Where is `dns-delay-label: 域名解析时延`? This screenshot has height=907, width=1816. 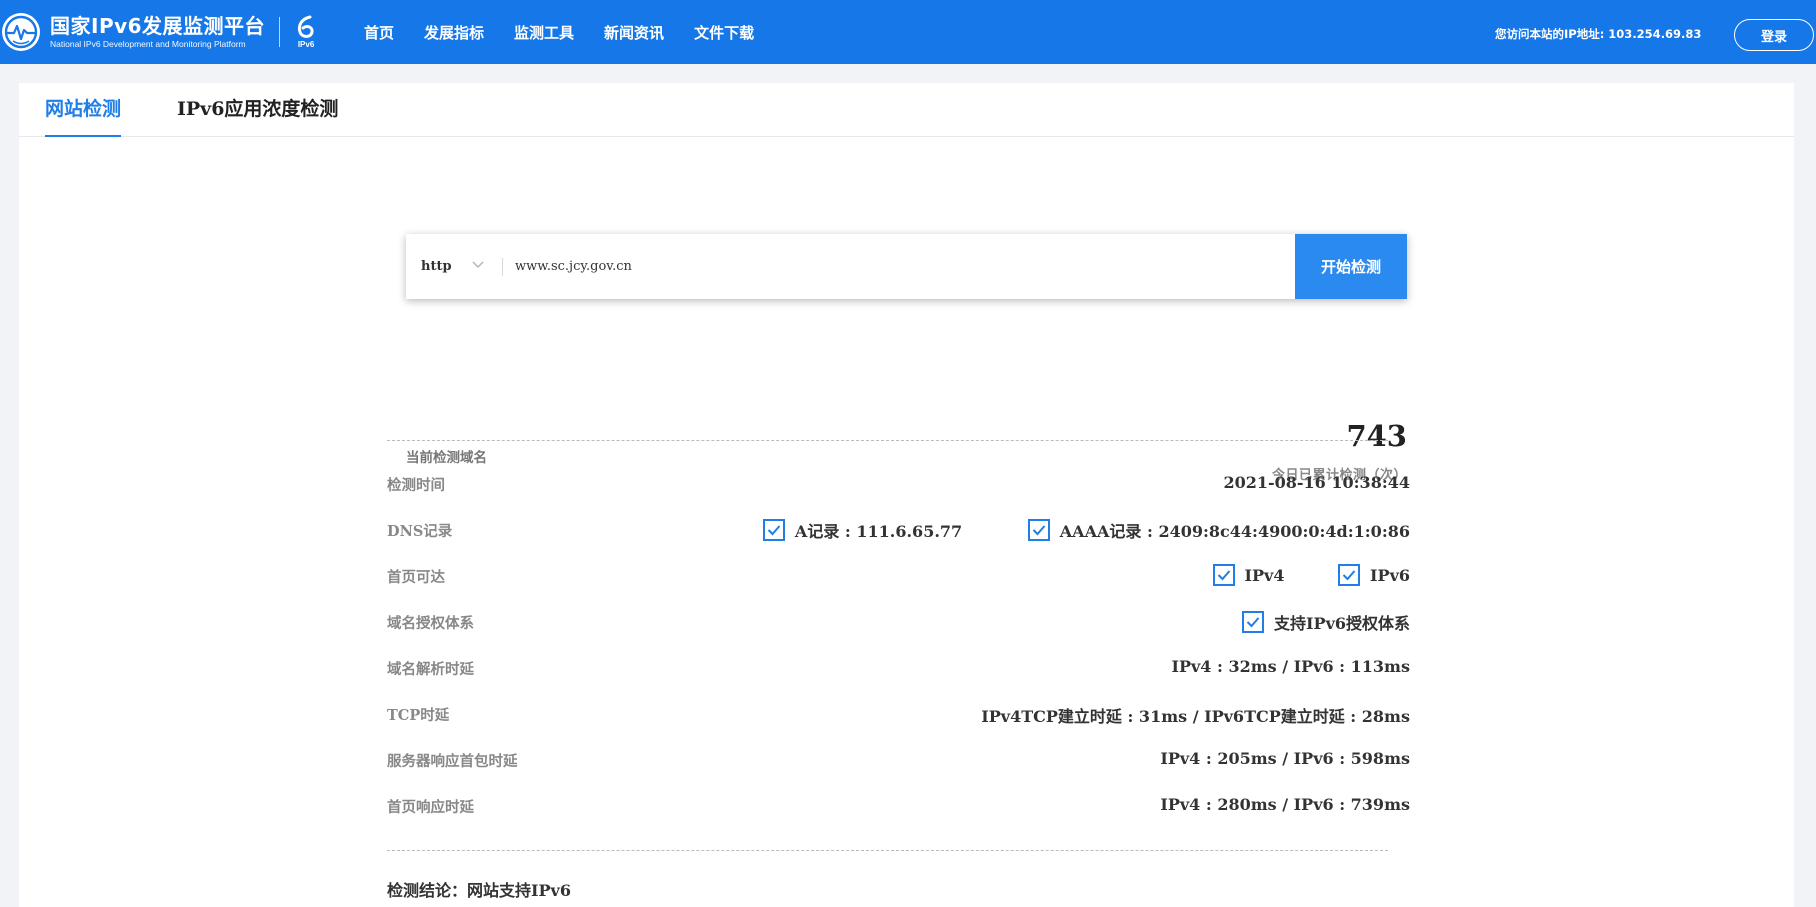 dns-delay-label: 域名解析时延 is located at coordinates (430, 669).